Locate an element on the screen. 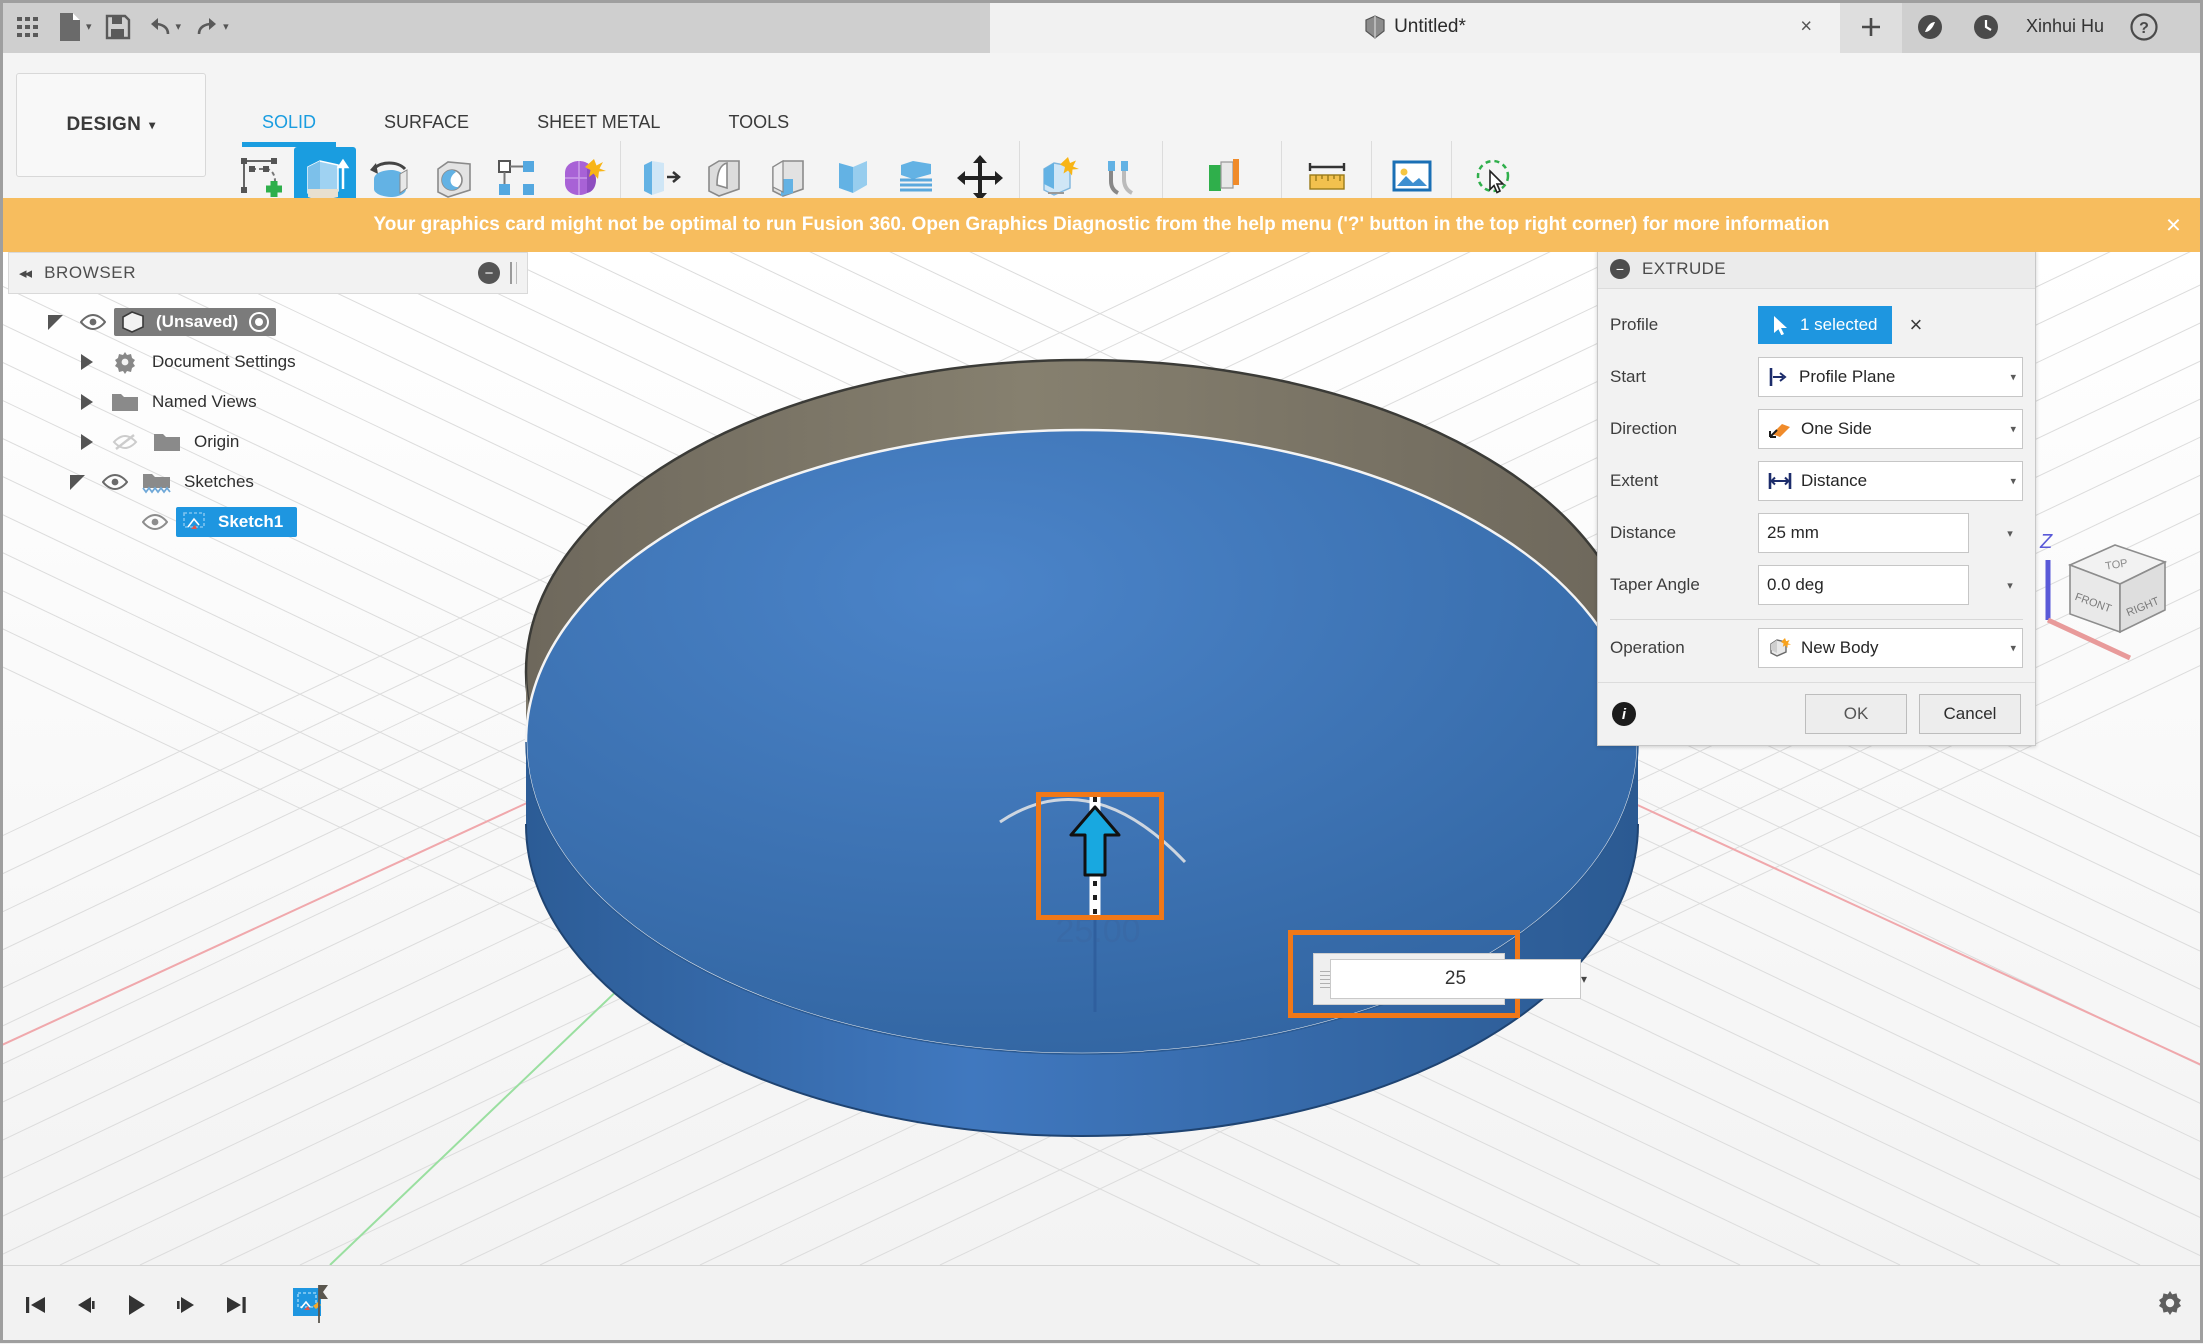  tree-item-origin: Origin is located at coordinates (268, 442).